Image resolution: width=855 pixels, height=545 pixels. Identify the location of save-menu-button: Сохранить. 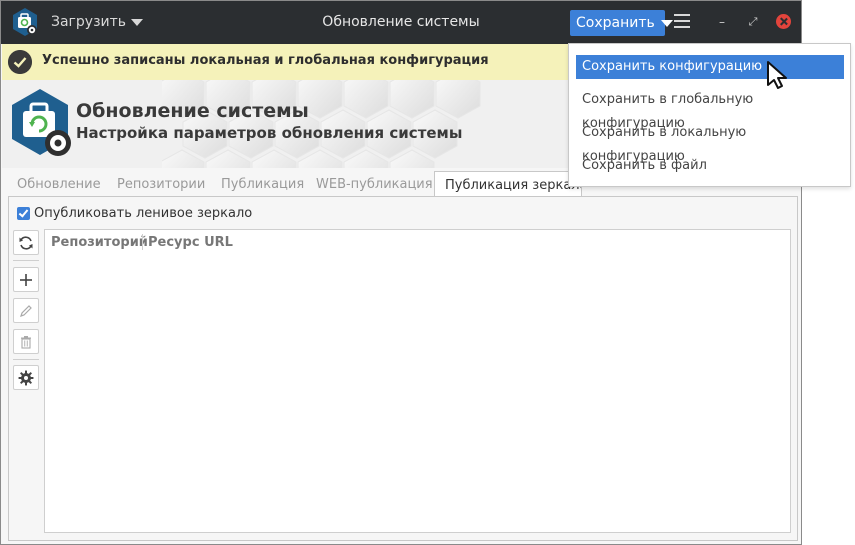
(621, 23).